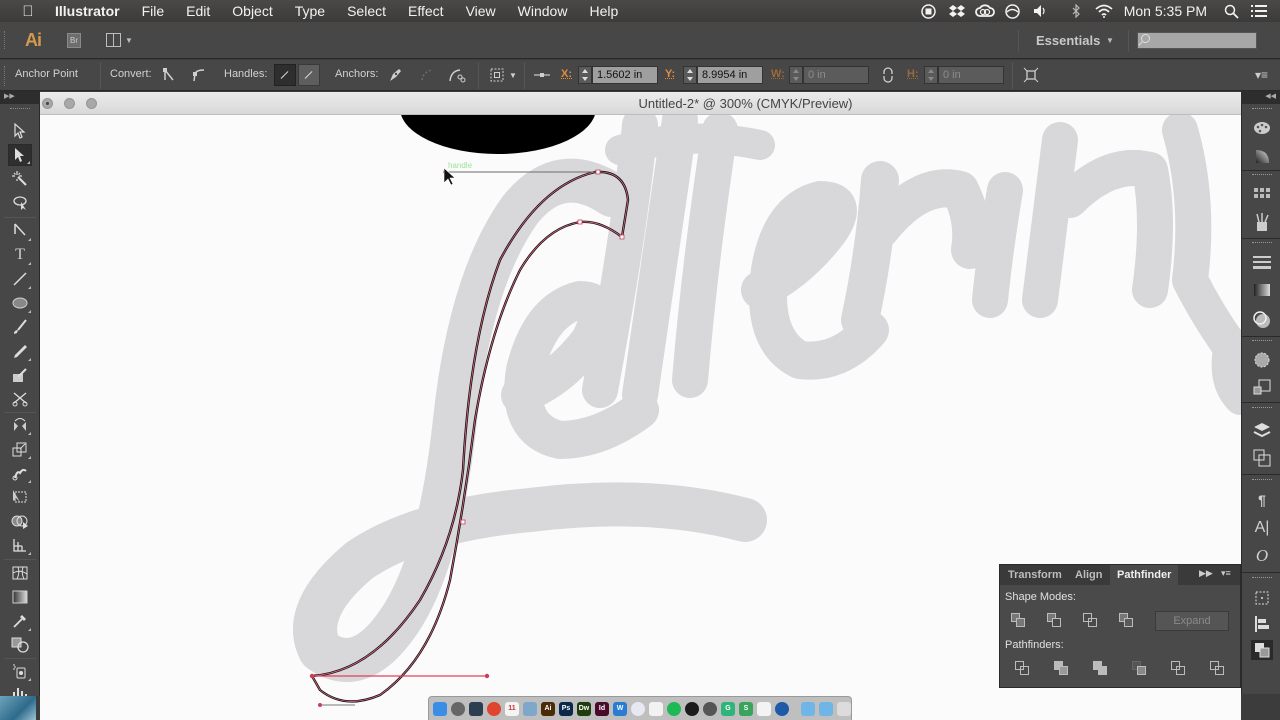 Image resolution: width=1280 pixels, height=720 pixels. I want to click on controlbar-grip, so click(5, 76).